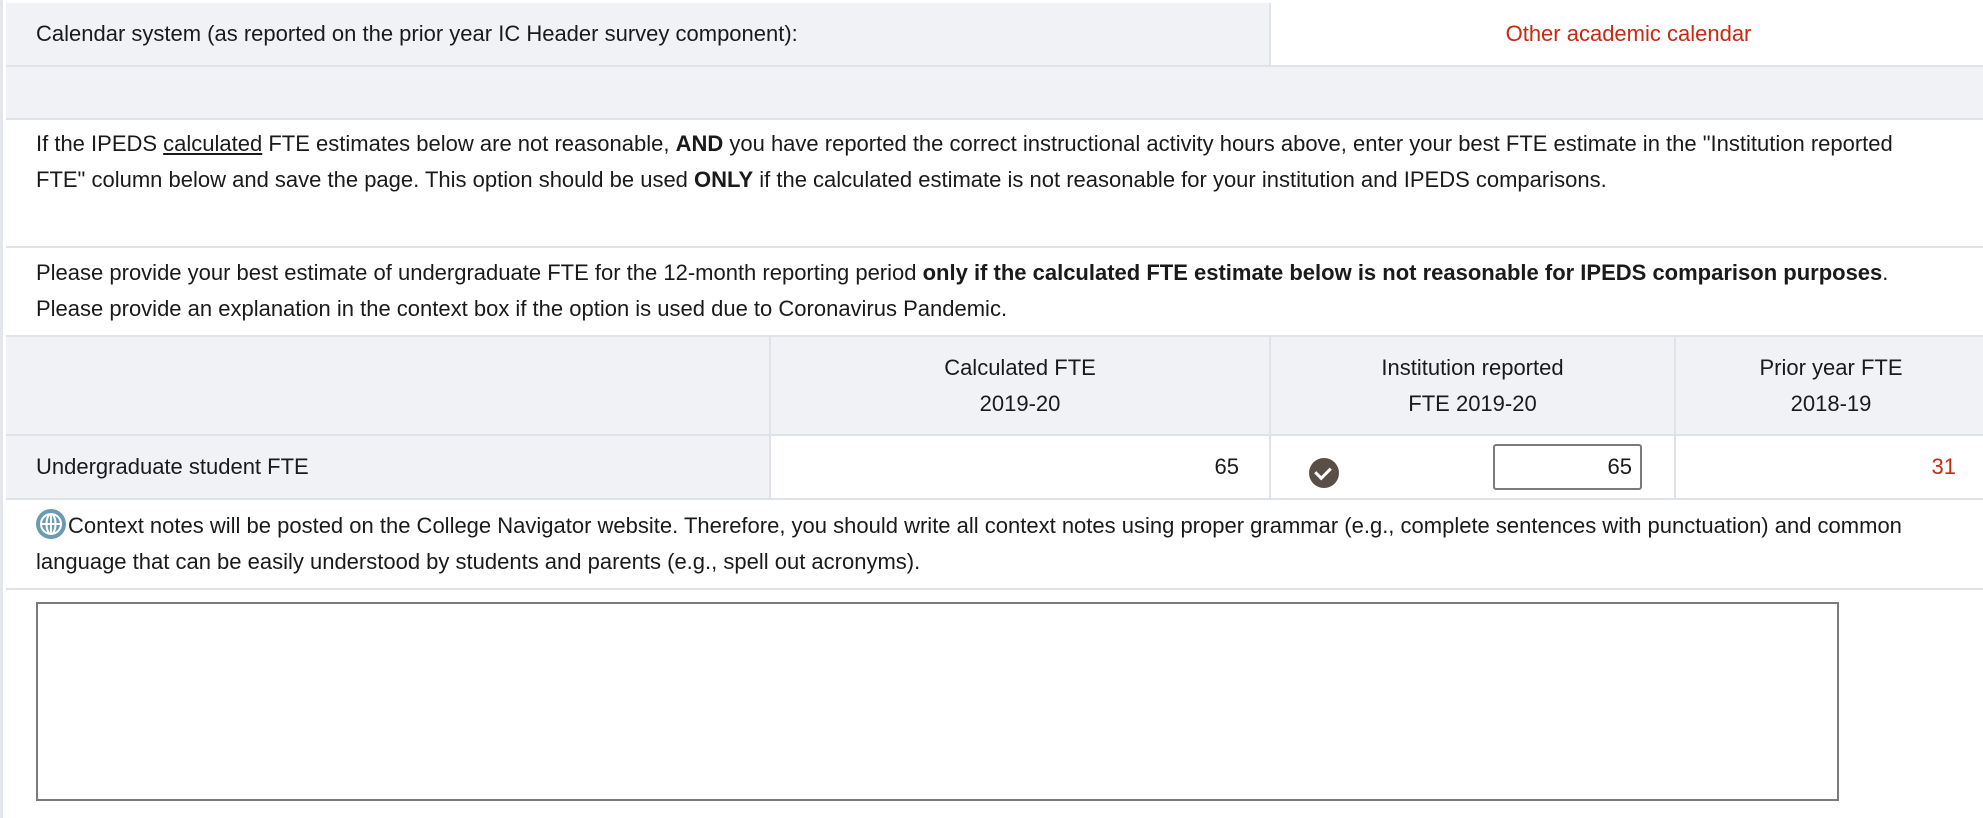 This screenshot has width=1983, height=818. What do you see at coordinates (388, 467) in the screenshot?
I see `row-label: Undergraduate student FTE` at bounding box center [388, 467].